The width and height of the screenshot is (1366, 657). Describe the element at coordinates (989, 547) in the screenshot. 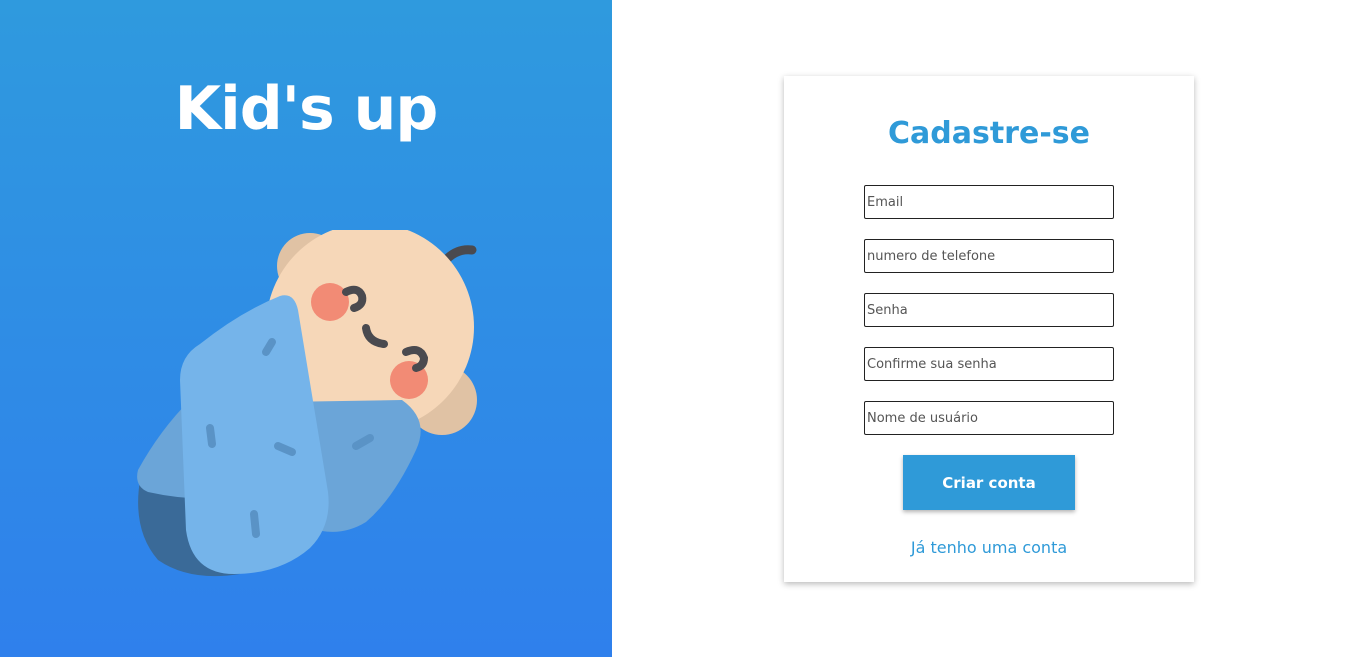

I see `login-link: Já tenho uma conta` at that location.